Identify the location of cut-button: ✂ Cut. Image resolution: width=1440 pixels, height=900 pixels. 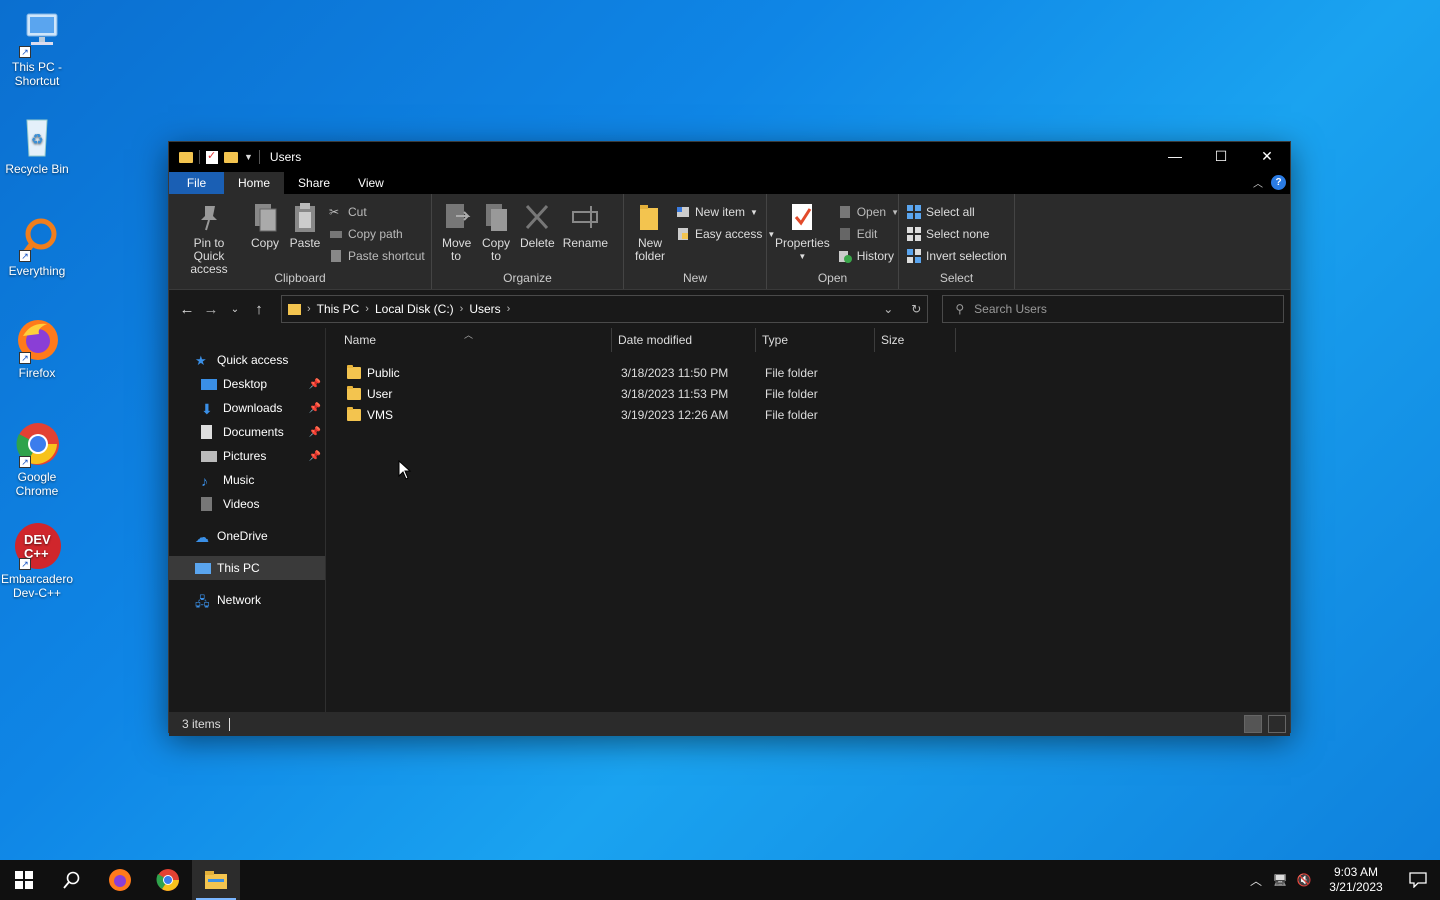
(377, 212).